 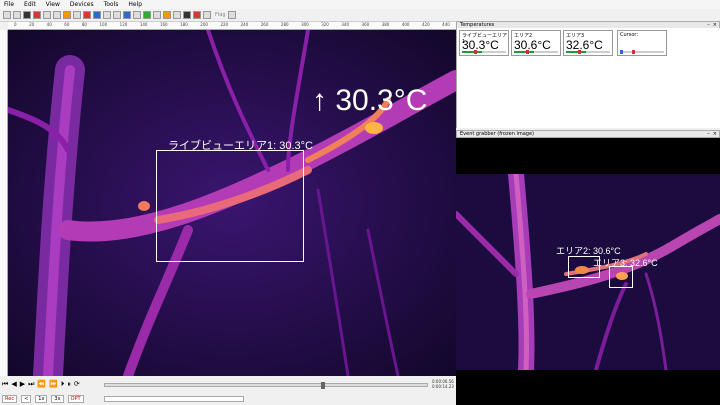 What do you see at coordinates (49, 24) in the screenshot?
I see `ruler-tick: 40` at bounding box center [49, 24].